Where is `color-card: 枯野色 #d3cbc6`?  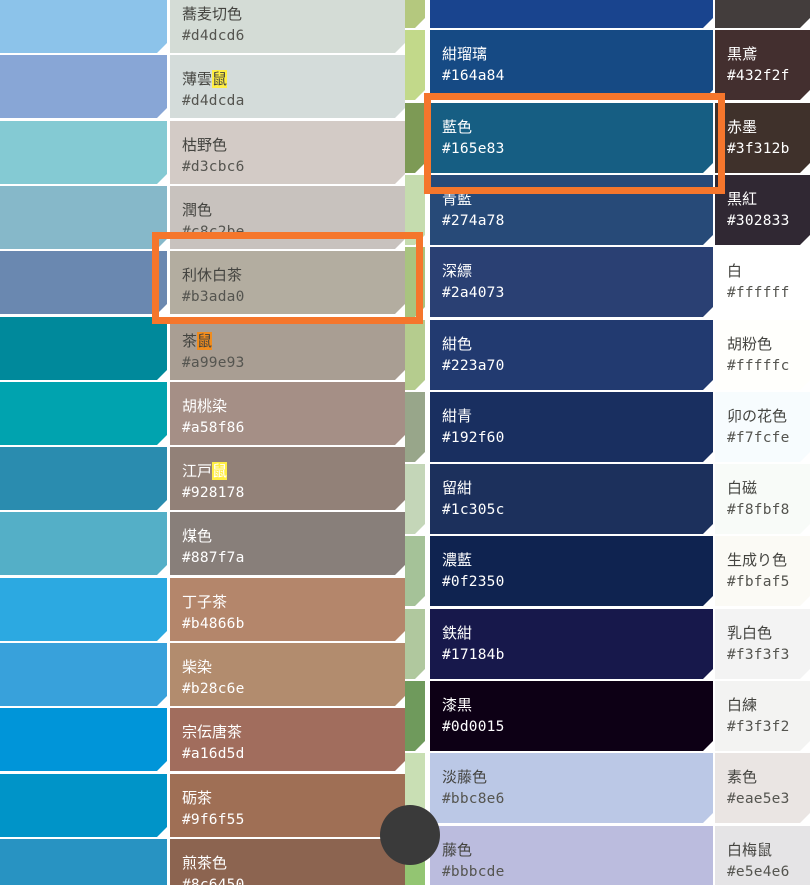
color-card: 枯野色 #d3cbc6 is located at coordinates (287, 152).